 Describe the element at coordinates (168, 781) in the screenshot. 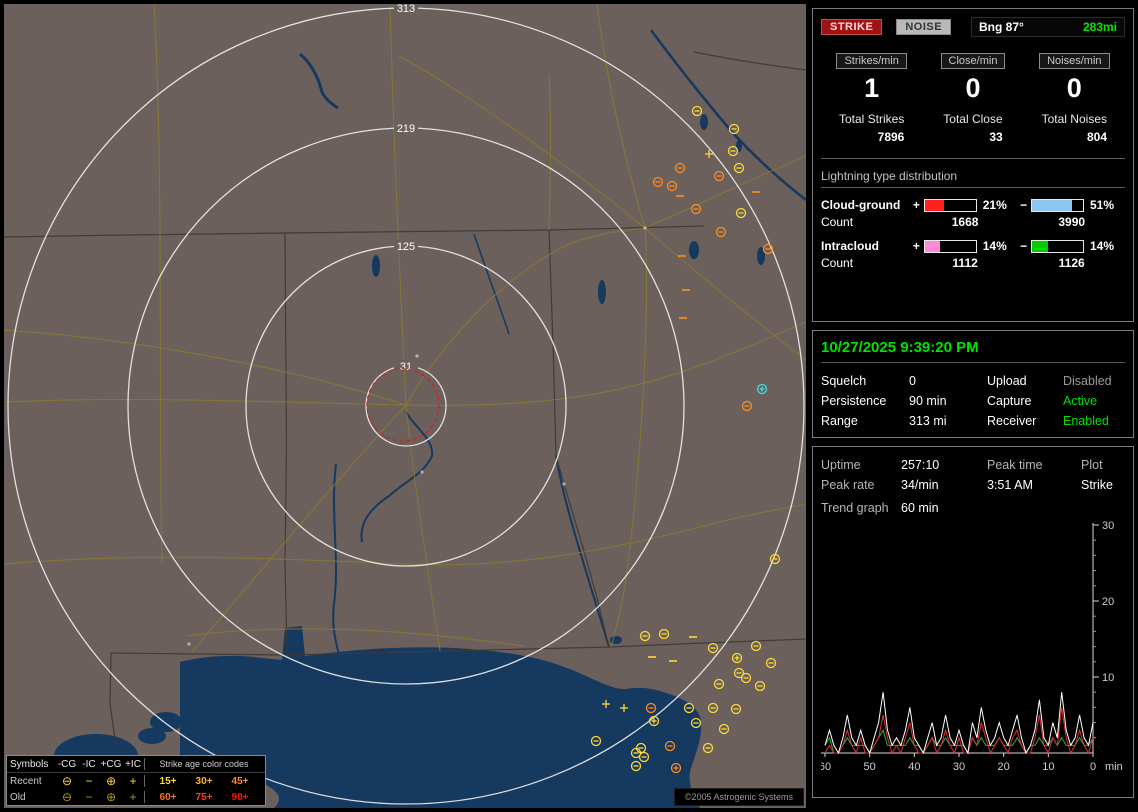

I see `age-15: 15+` at that location.